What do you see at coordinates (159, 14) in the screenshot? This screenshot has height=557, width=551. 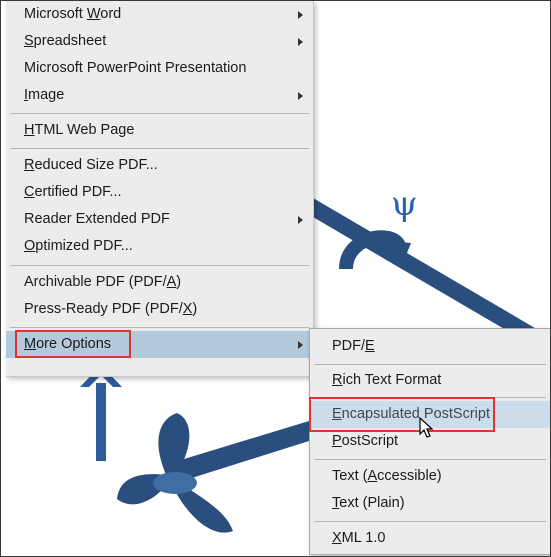 I see `menu-item-microsoft-word: Microsoft Word` at bounding box center [159, 14].